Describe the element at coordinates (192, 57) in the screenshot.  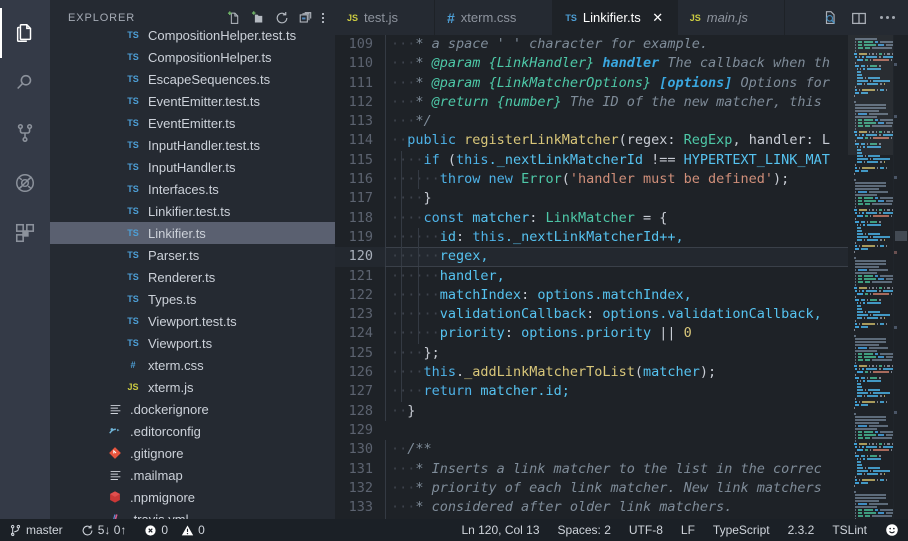
I see `file-tree-item: TS CompositionHelper.ts` at that location.